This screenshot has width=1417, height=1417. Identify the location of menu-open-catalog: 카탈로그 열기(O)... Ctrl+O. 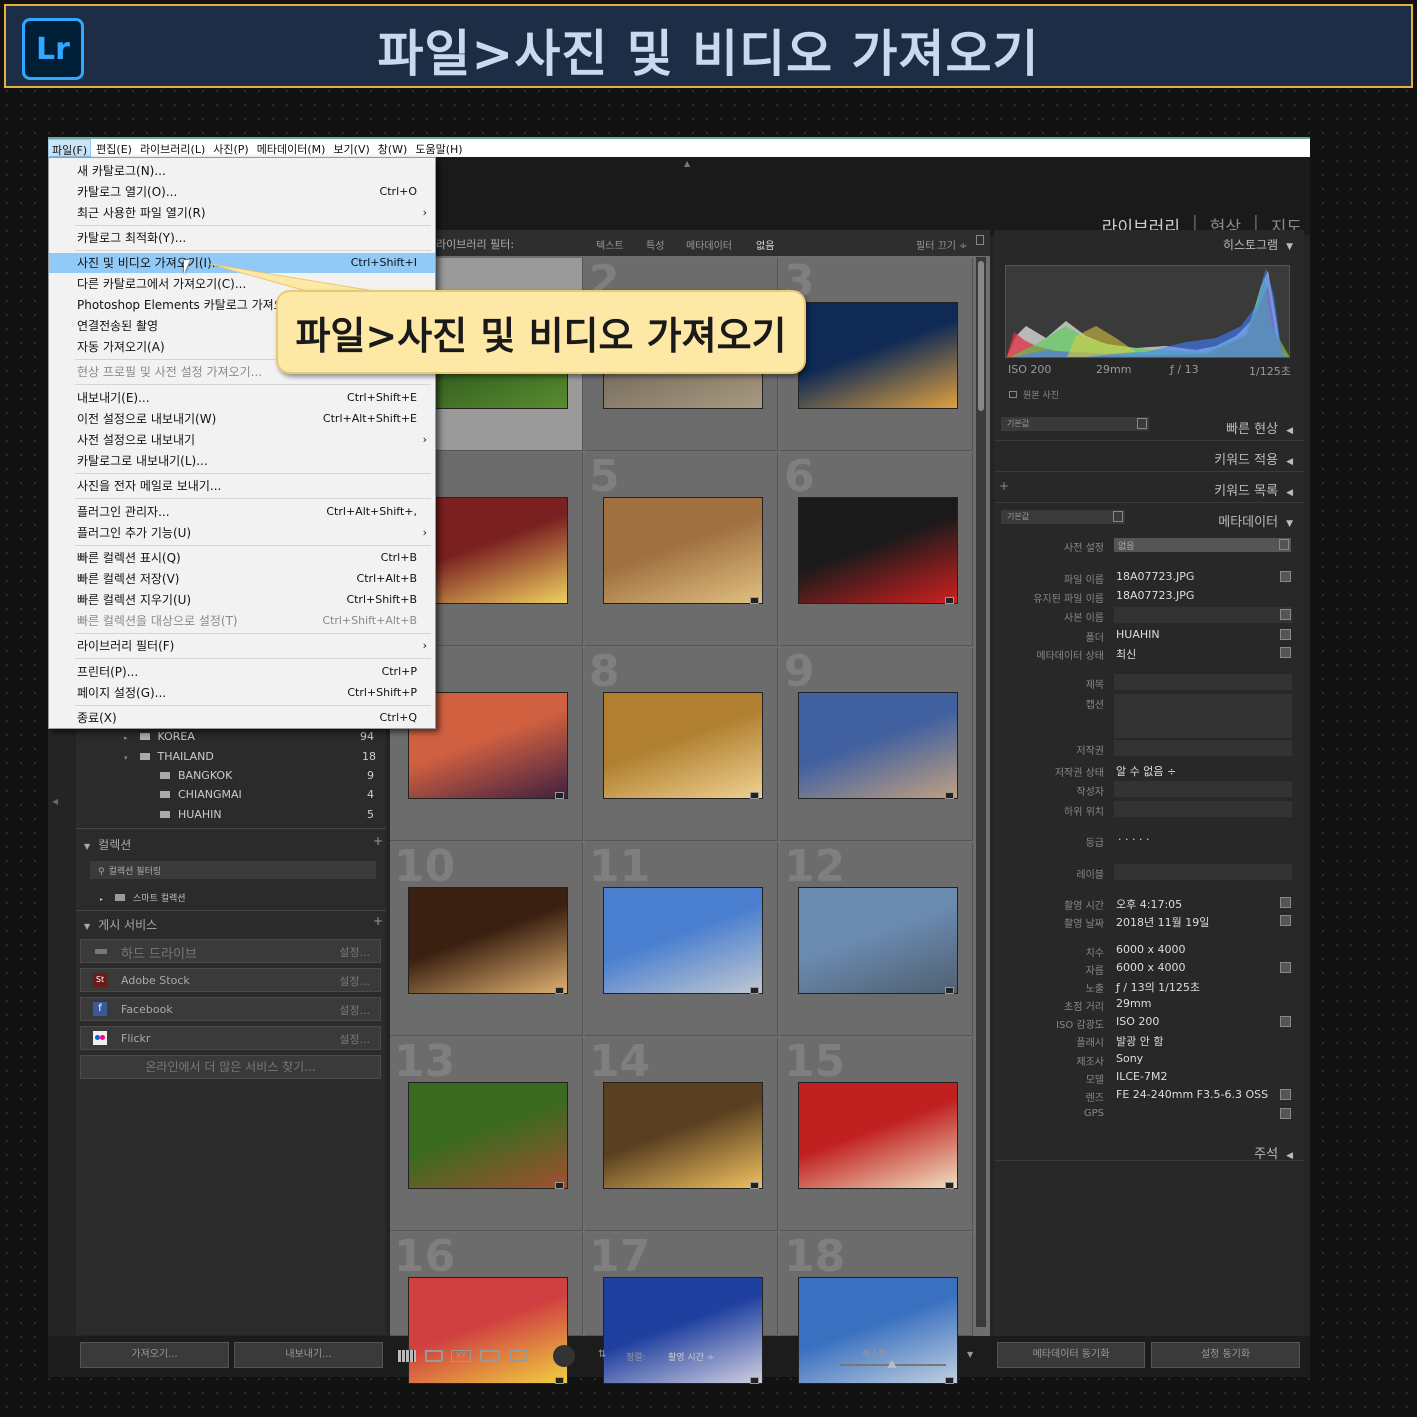
(242, 192).